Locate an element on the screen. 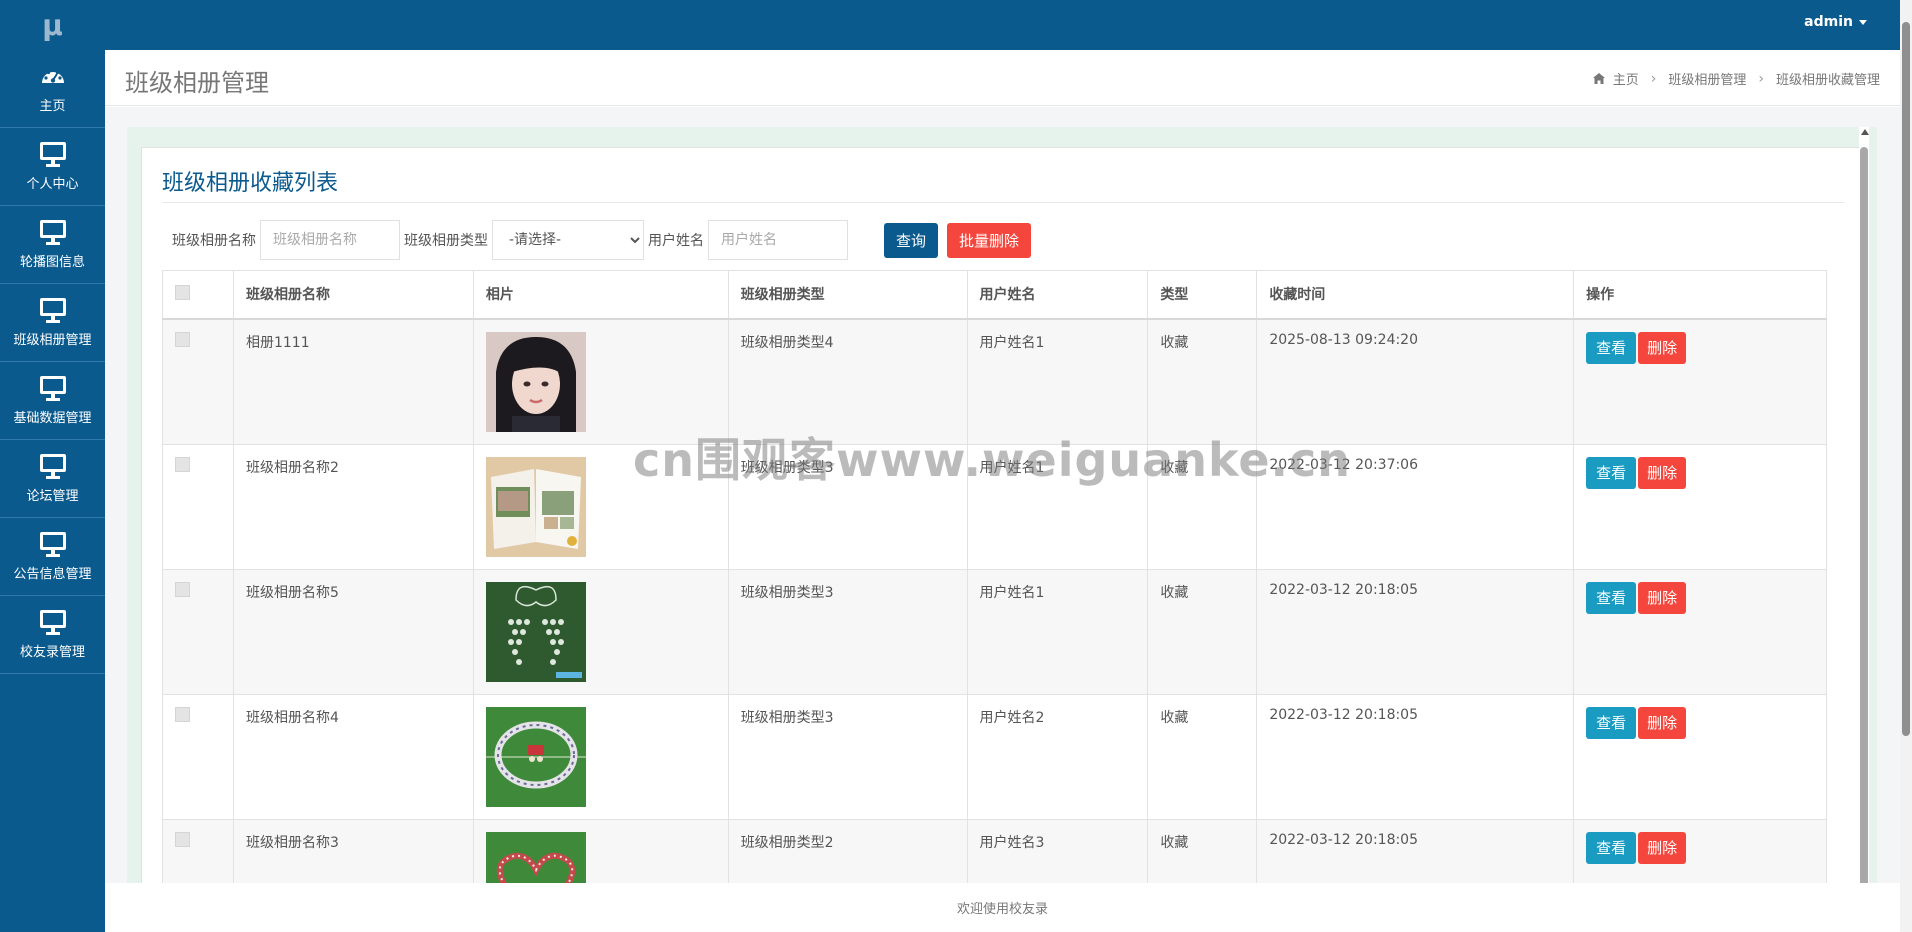  album-name-cell: 班级相册名称2 is located at coordinates (353, 506).